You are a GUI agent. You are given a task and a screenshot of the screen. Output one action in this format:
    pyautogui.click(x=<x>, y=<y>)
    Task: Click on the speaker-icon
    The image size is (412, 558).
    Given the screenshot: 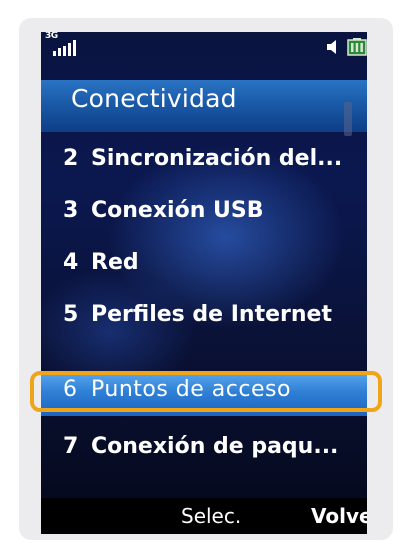 What is the action you would take?
    pyautogui.click(x=331, y=47)
    